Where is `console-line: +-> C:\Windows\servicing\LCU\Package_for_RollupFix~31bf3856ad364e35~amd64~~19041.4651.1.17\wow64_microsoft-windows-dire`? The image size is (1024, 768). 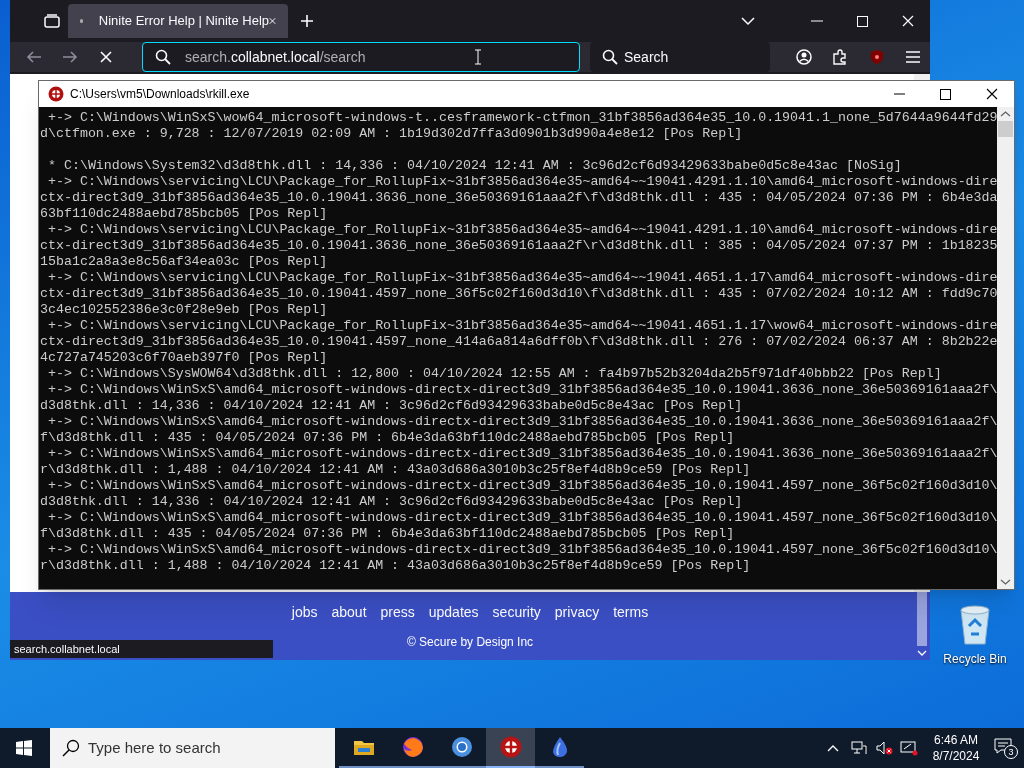 console-line: +-> C:\Windows\servicing\LCU\Package_for_RollupFix~31bf3856ad364e35~amd64~~19041.4651.1.17\wow64_microsoft-windows-dire is located at coordinates (521, 326).